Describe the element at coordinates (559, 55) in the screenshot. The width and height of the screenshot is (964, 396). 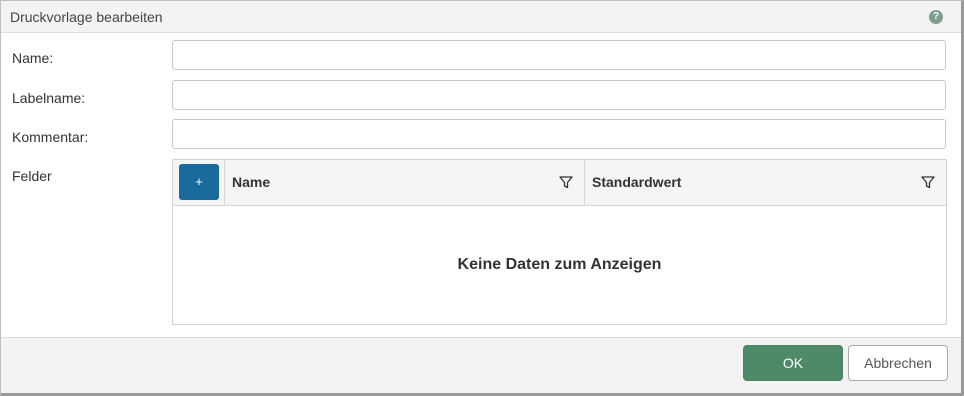
I see `name-input` at that location.